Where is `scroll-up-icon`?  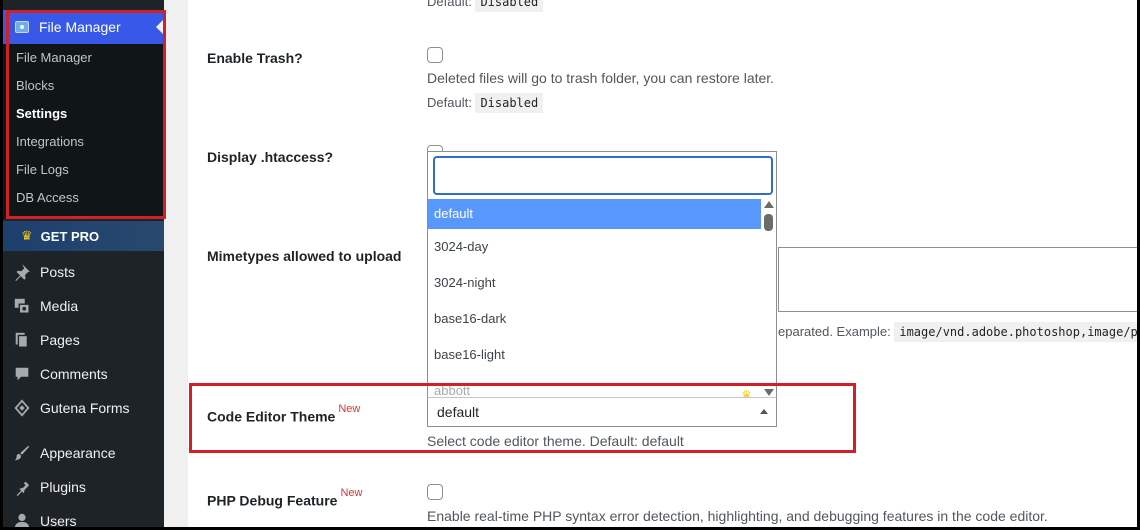 scroll-up-icon is located at coordinates (769, 204).